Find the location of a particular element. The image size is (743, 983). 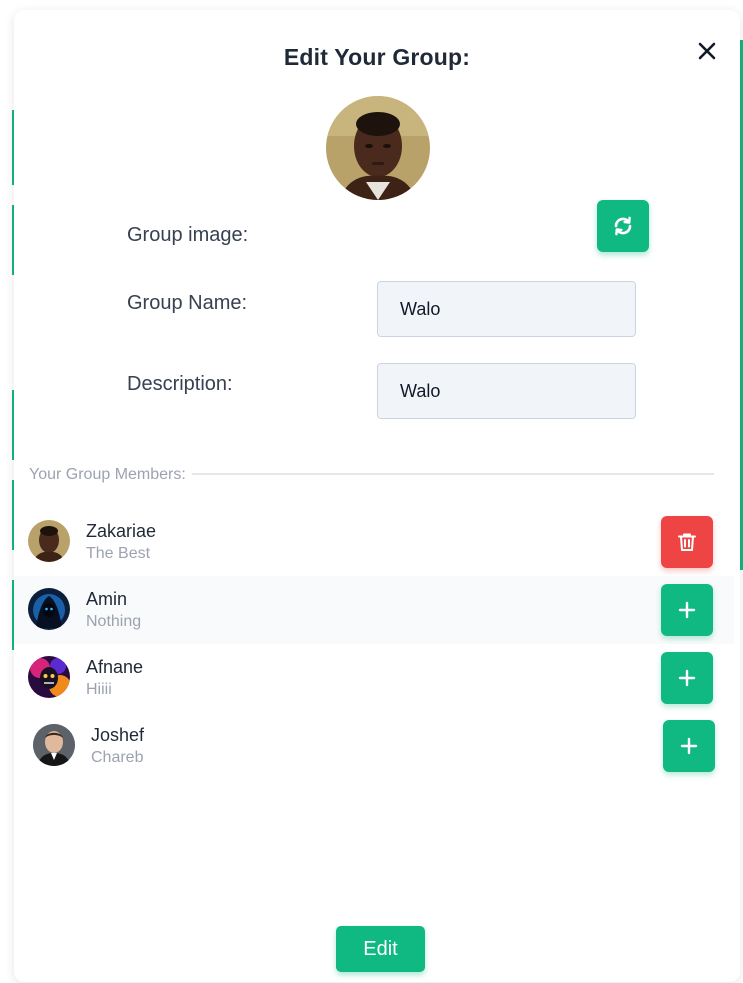

member-name: Amin is located at coordinates (107, 599).